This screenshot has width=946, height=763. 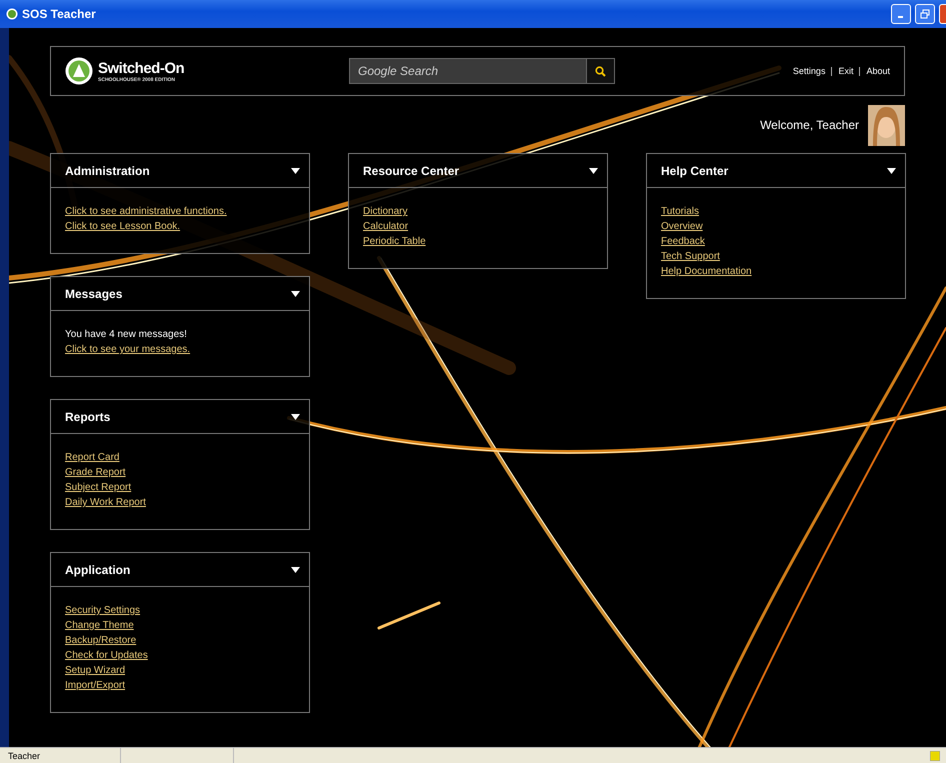 What do you see at coordinates (59, 14) in the screenshot?
I see `window-title: SOS Teacher` at bounding box center [59, 14].